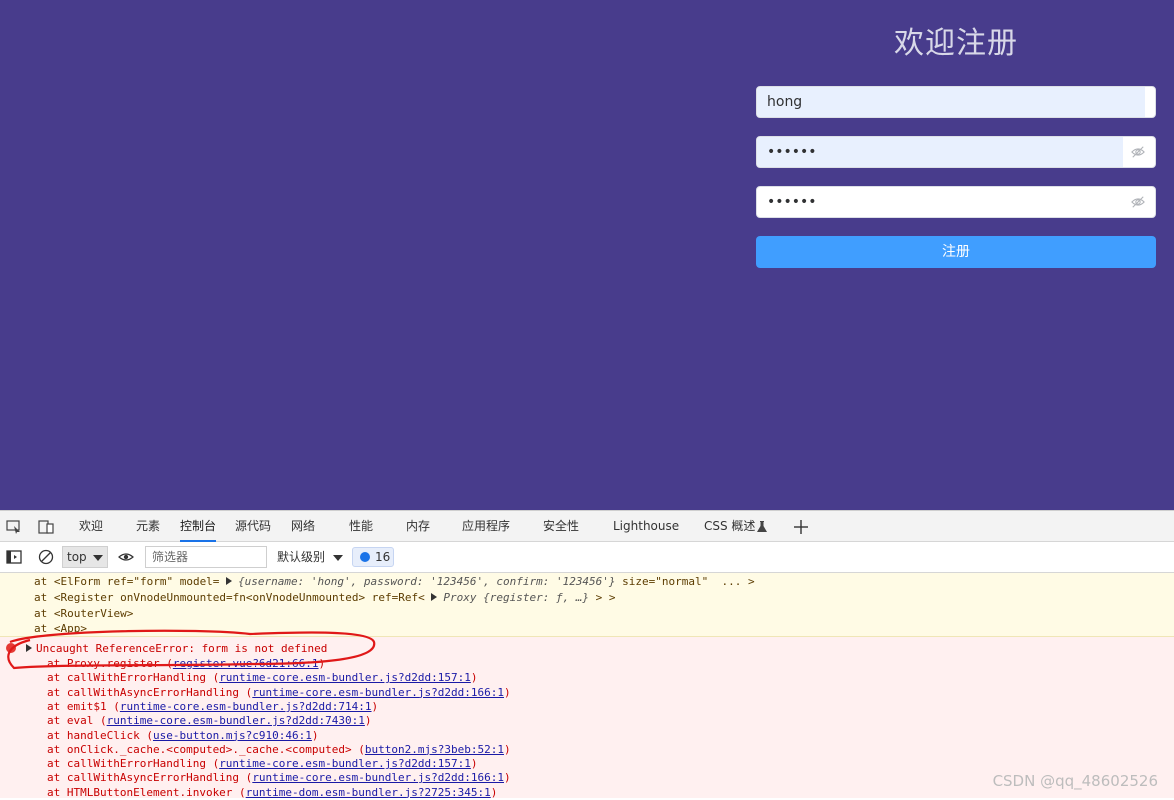  Describe the element at coordinates (361, 526) in the screenshot. I see `tab-performance: 性能` at that location.